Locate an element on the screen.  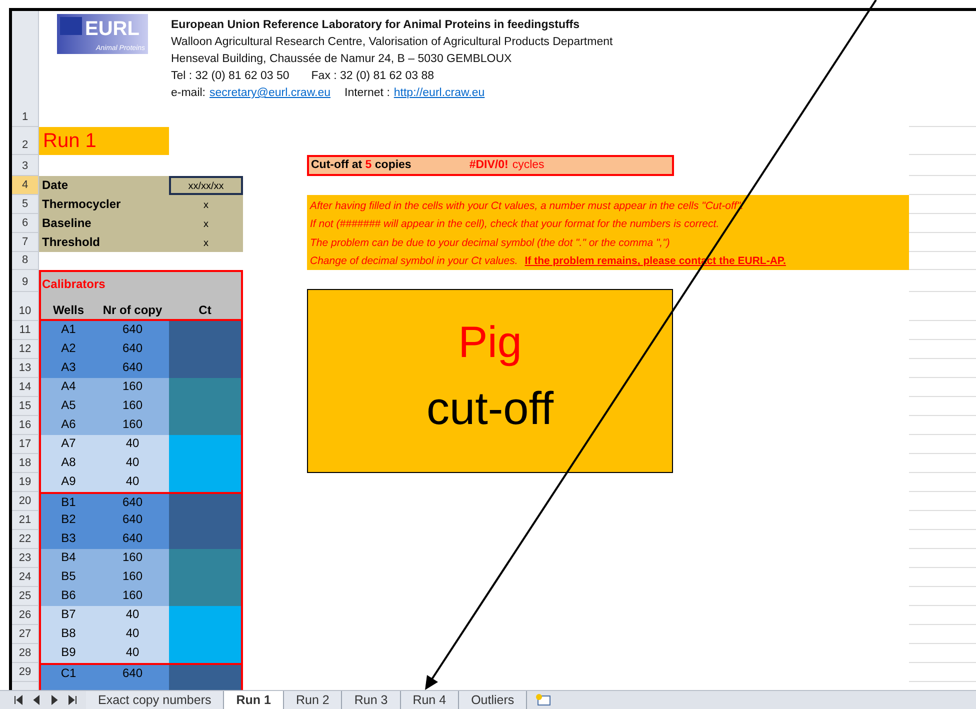
website-link: http://eurl.craw.eu is located at coordinates (439, 93).